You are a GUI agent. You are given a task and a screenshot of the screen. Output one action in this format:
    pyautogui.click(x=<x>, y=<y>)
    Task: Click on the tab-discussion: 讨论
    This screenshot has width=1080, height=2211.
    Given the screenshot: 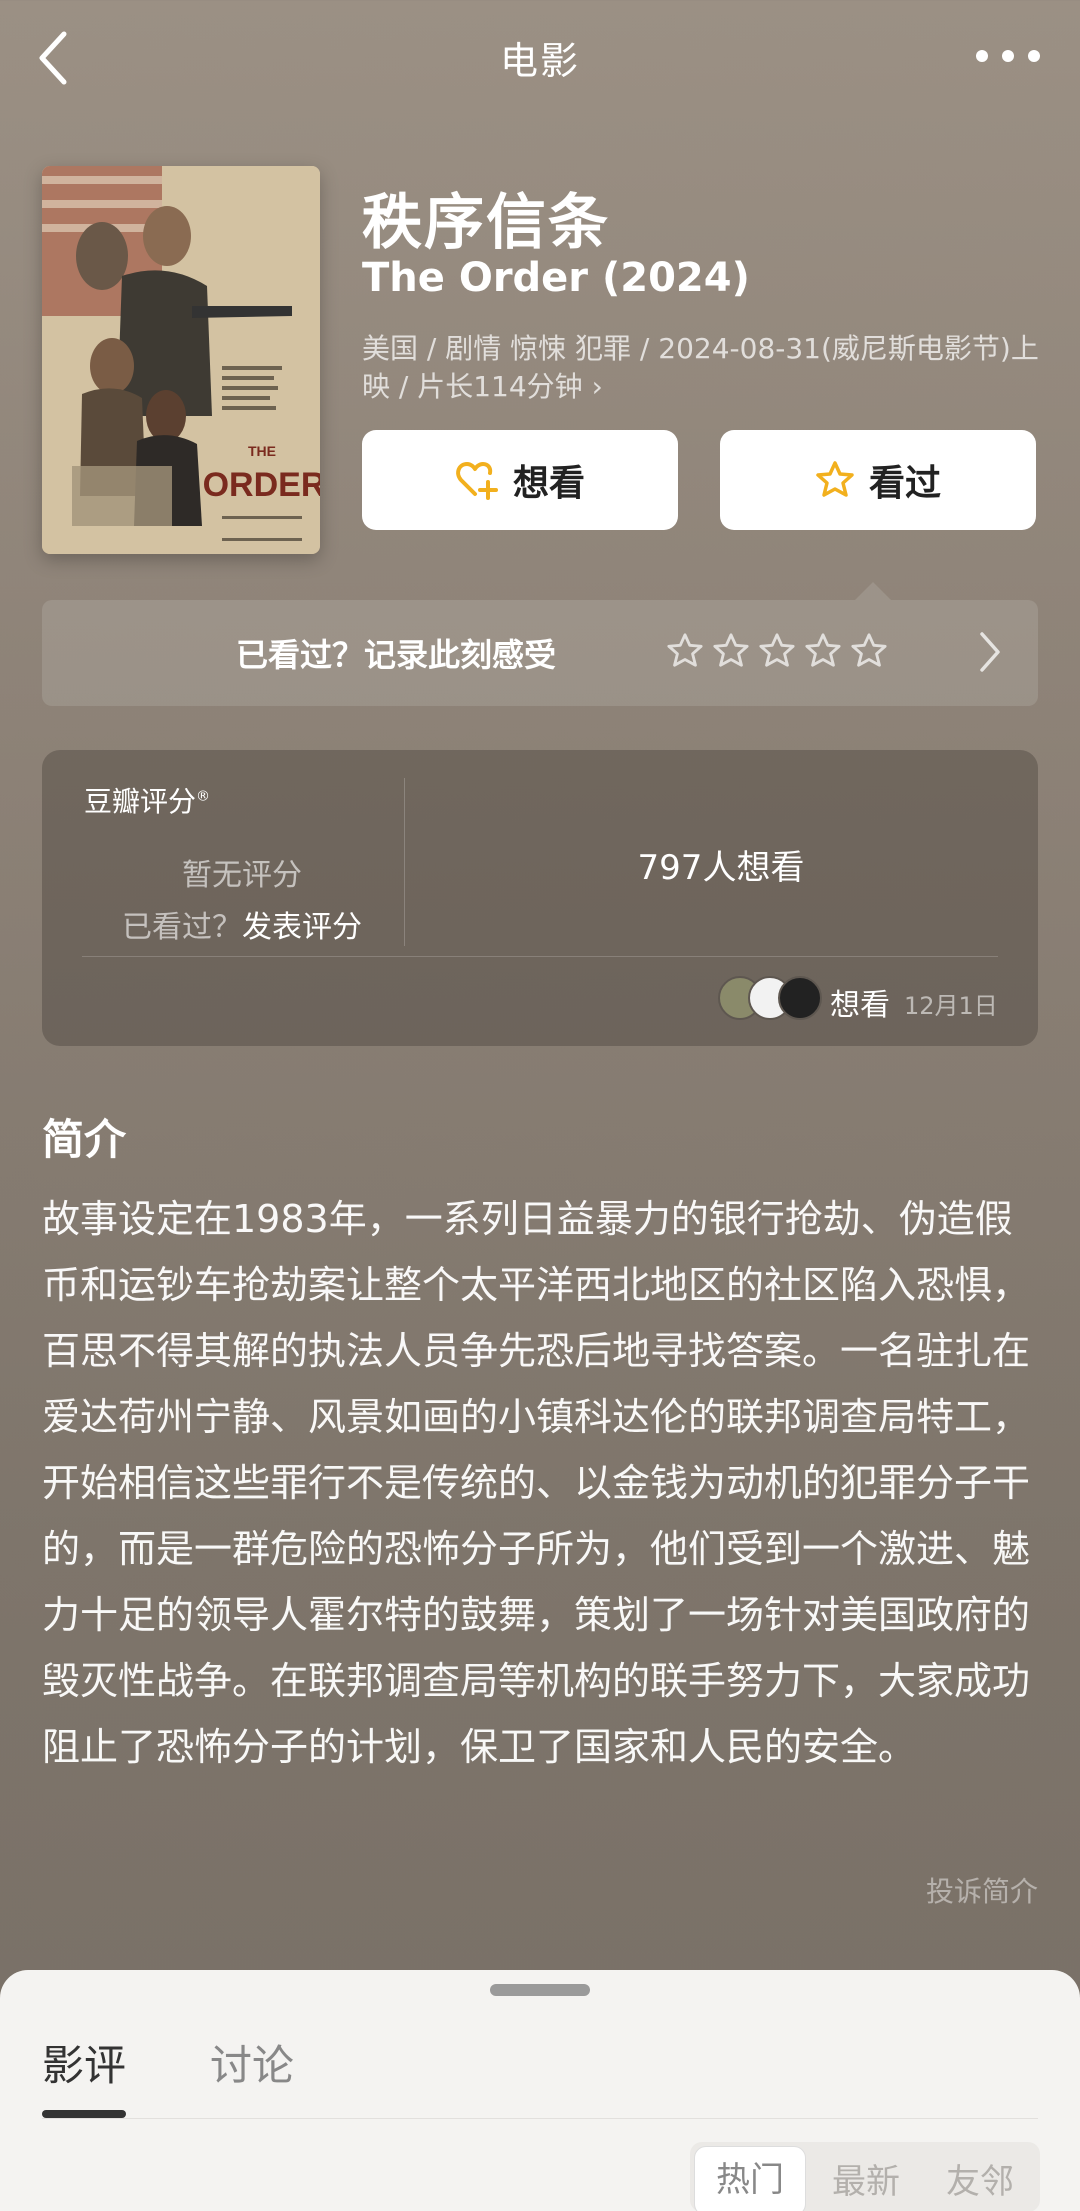 What is the action you would take?
    pyautogui.click(x=252, y=2062)
    